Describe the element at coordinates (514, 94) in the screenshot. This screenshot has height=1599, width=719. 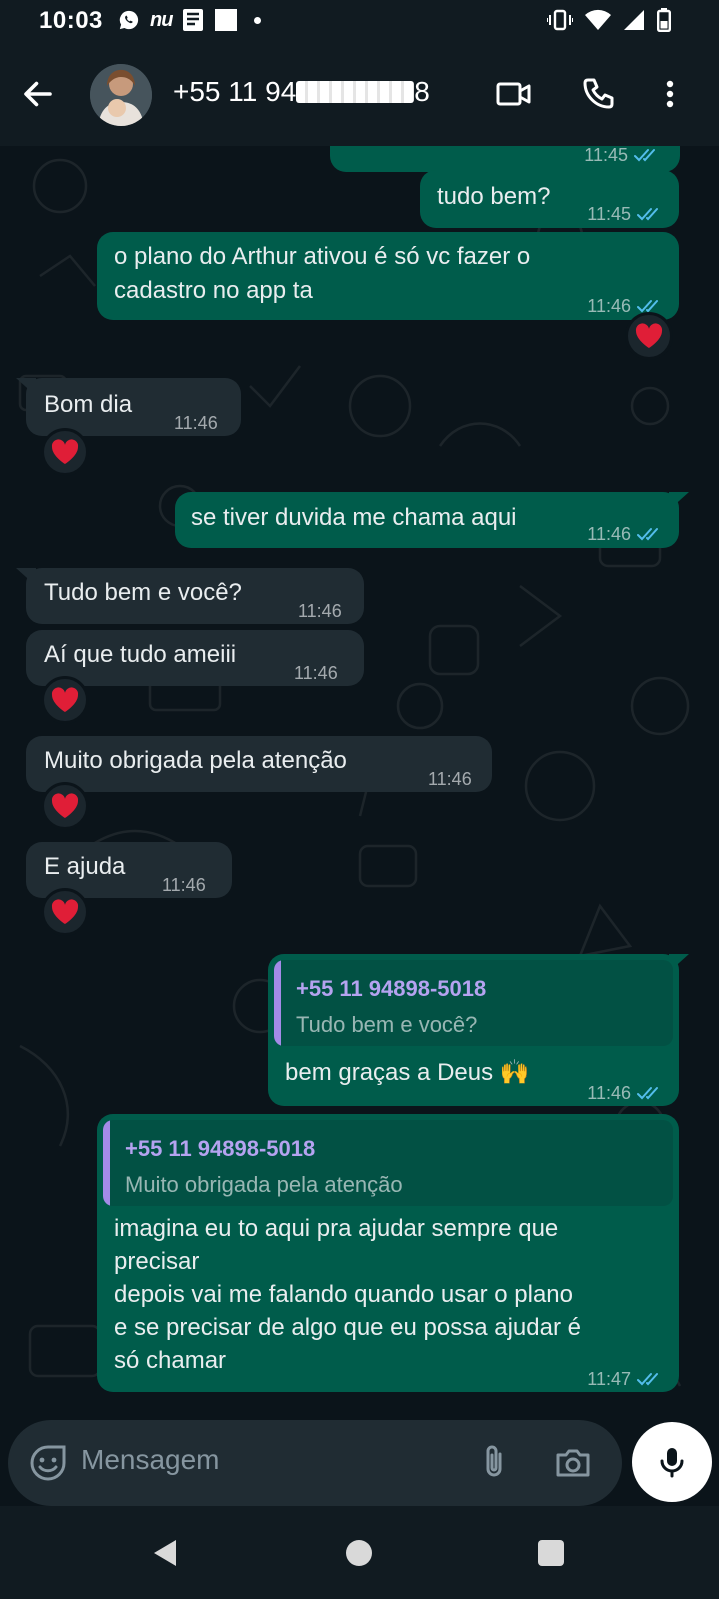
I see `video-call-icon` at that location.